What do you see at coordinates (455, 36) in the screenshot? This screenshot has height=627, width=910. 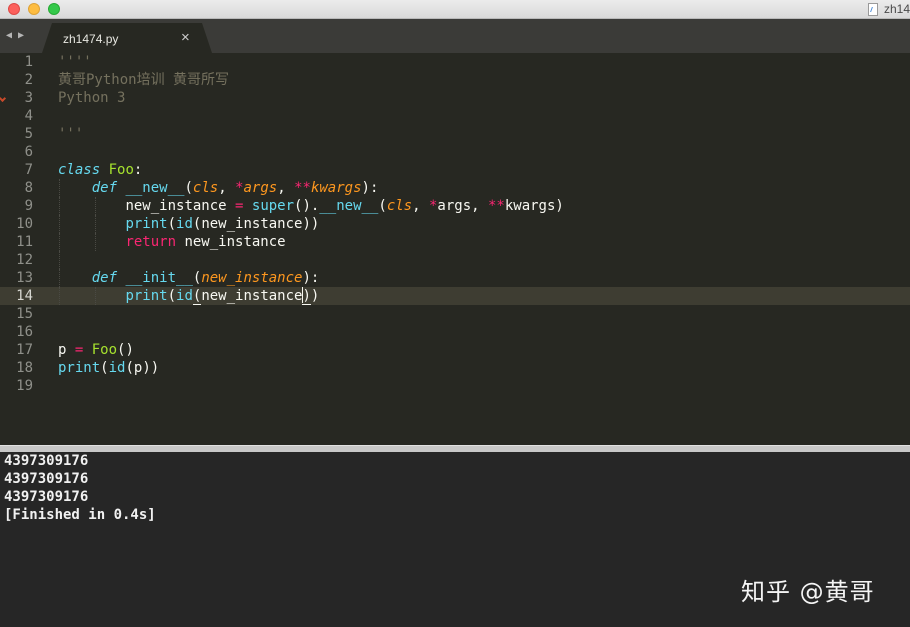 I see `tab-strip: ◀ ▶ zh1474.py ×` at bounding box center [455, 36].